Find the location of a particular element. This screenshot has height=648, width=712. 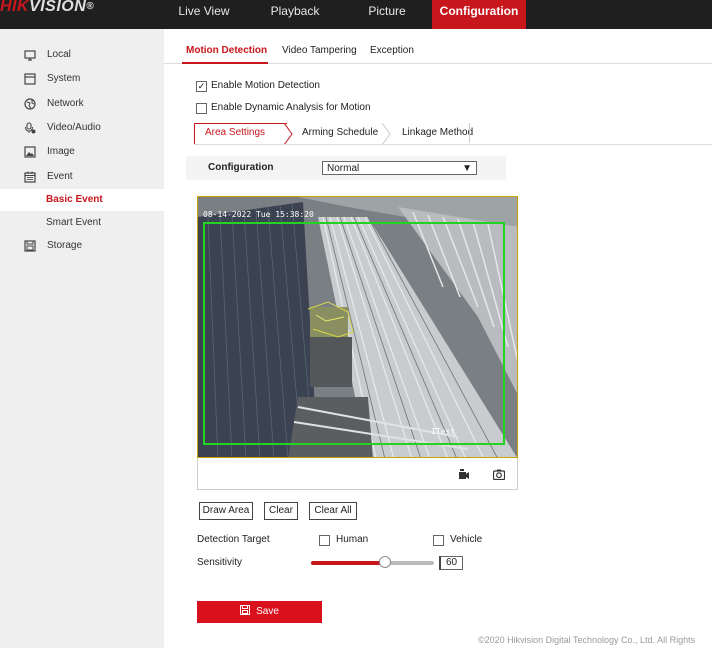

chevron-down-icon: ▼ is located at coordinates (467, 168).